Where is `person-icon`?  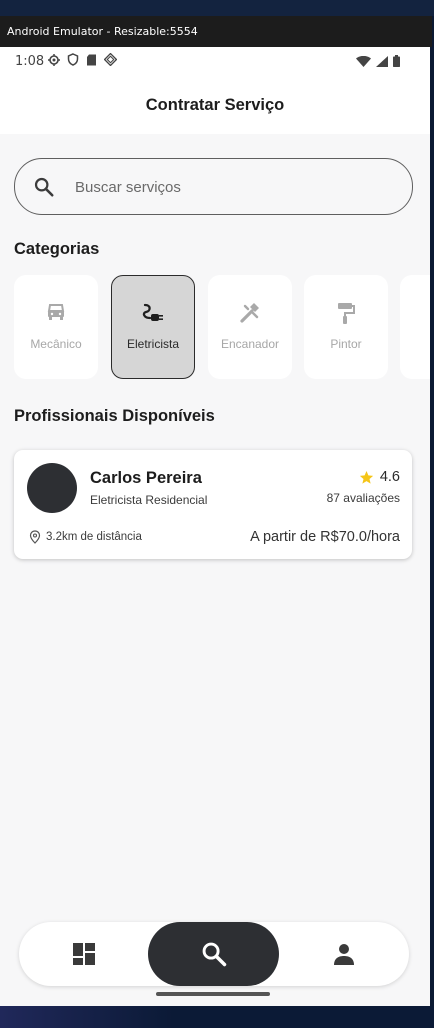 person-icon is located at coordinates (344, 954).